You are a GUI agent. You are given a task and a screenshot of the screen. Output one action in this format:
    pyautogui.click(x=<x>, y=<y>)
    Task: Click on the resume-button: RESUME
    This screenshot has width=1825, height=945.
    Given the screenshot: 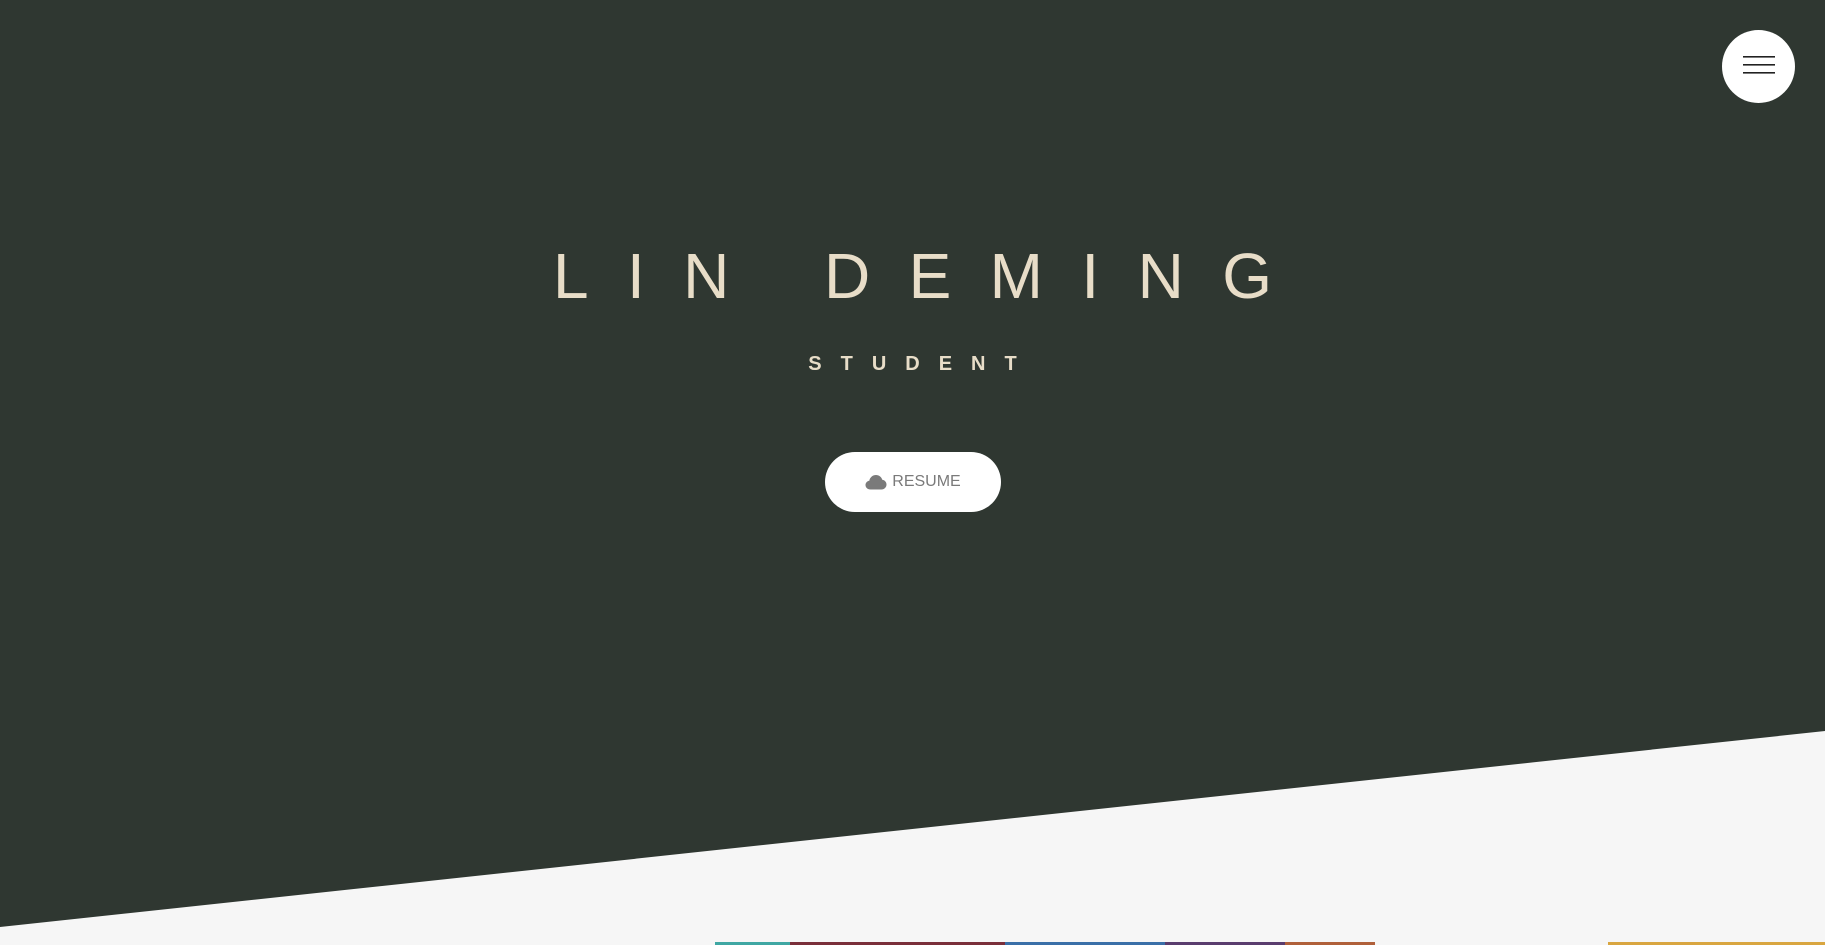 What is the action you would take?
    pyautogui.click(x=913, y=482)
    